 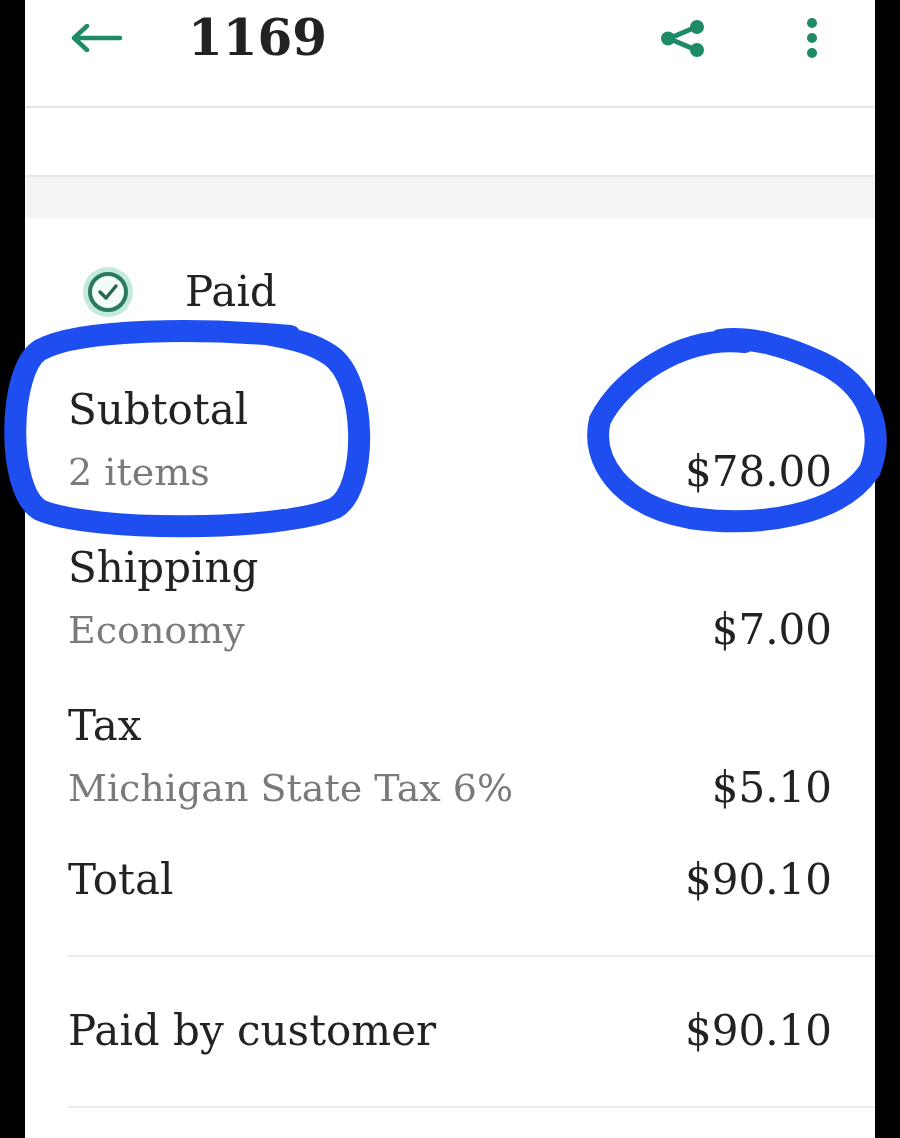 I want to click on payment-status-label: Paid, so click(x=231, y=292).